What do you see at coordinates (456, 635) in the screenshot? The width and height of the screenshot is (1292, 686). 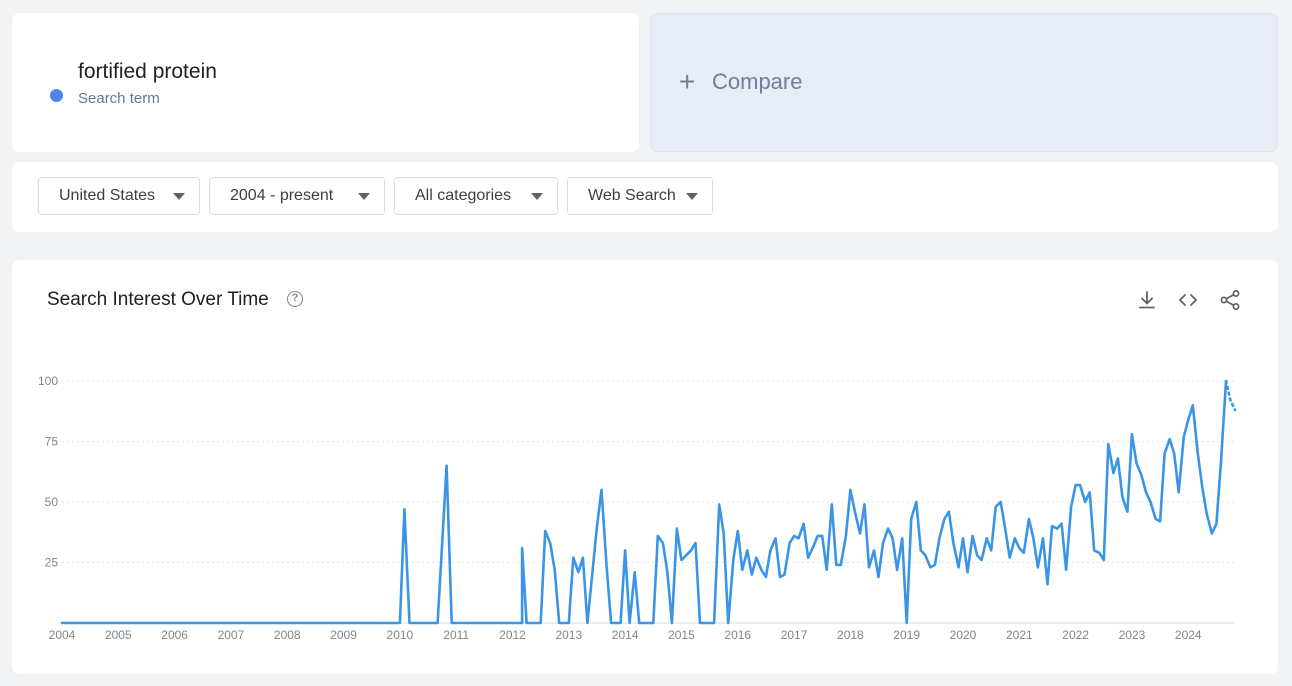 I see `x-tick-label: 2011` at bounding box center [456, 635].